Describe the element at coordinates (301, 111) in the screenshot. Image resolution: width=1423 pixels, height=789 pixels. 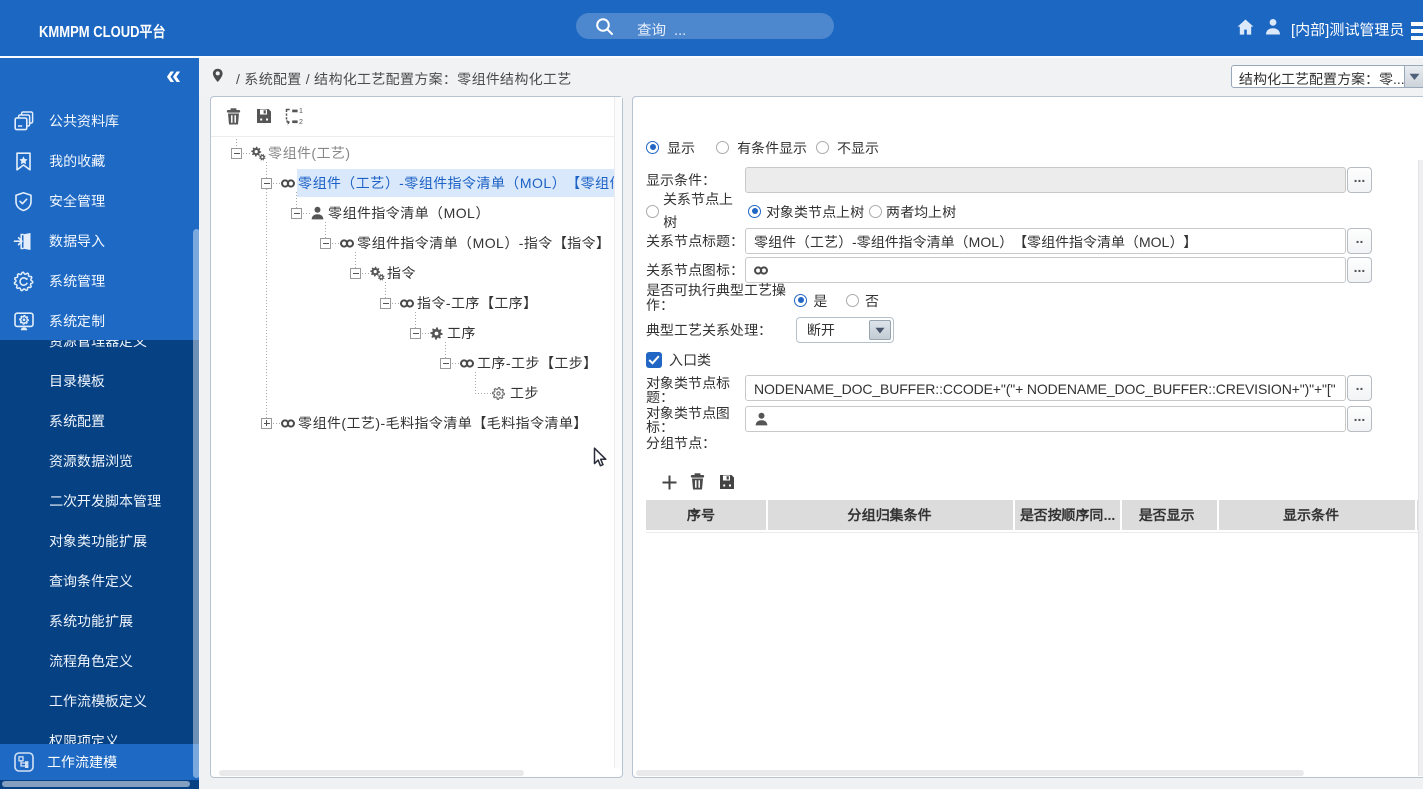
I see `svg-text: 1` at that location.